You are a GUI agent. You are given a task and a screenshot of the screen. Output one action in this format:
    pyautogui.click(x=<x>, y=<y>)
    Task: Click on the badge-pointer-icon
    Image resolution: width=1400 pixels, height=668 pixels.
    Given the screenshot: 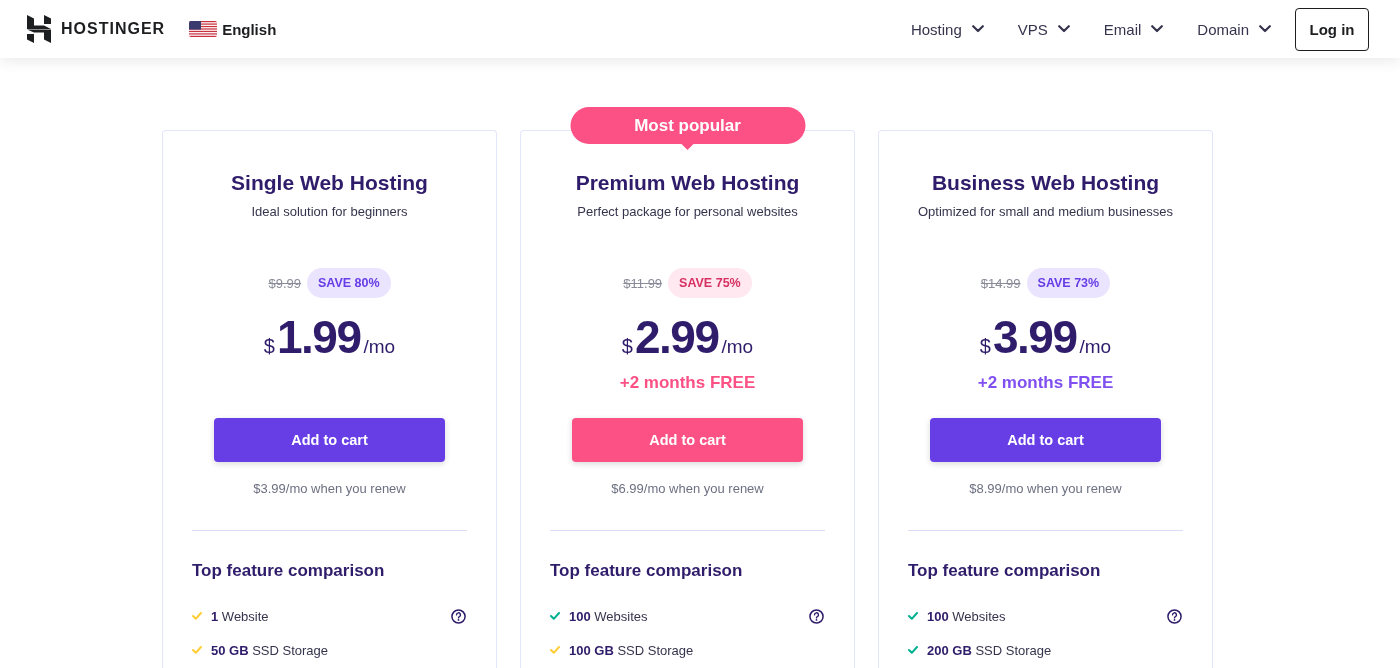 What is the action you would take?
    pyautogui.click(x=687, y=147)
    